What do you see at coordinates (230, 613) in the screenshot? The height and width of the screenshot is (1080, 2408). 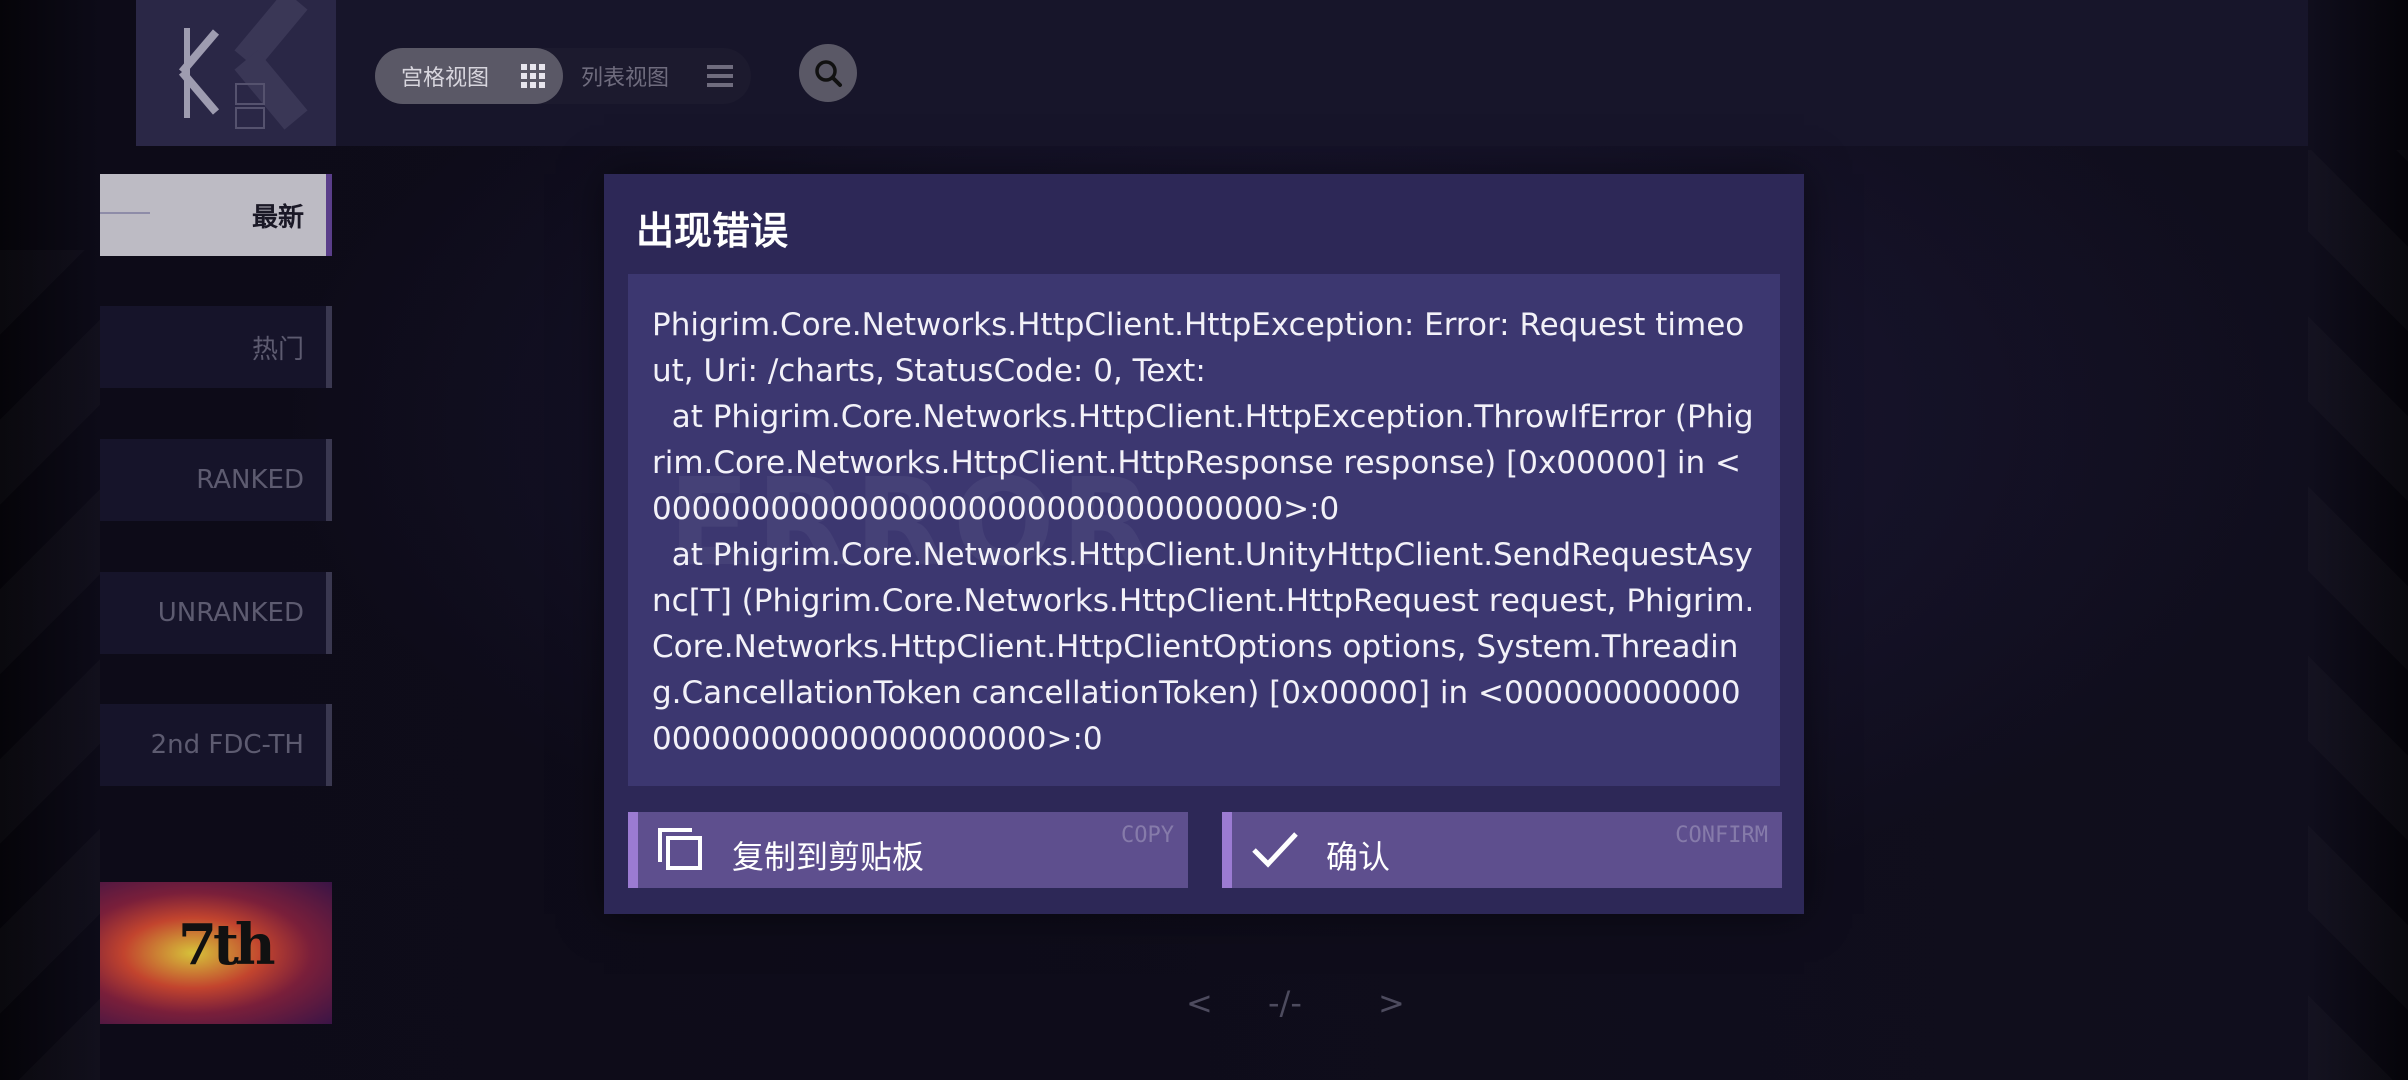 I see `sidebar-item-label: UNRANKED` at bounding box center [230, 613].